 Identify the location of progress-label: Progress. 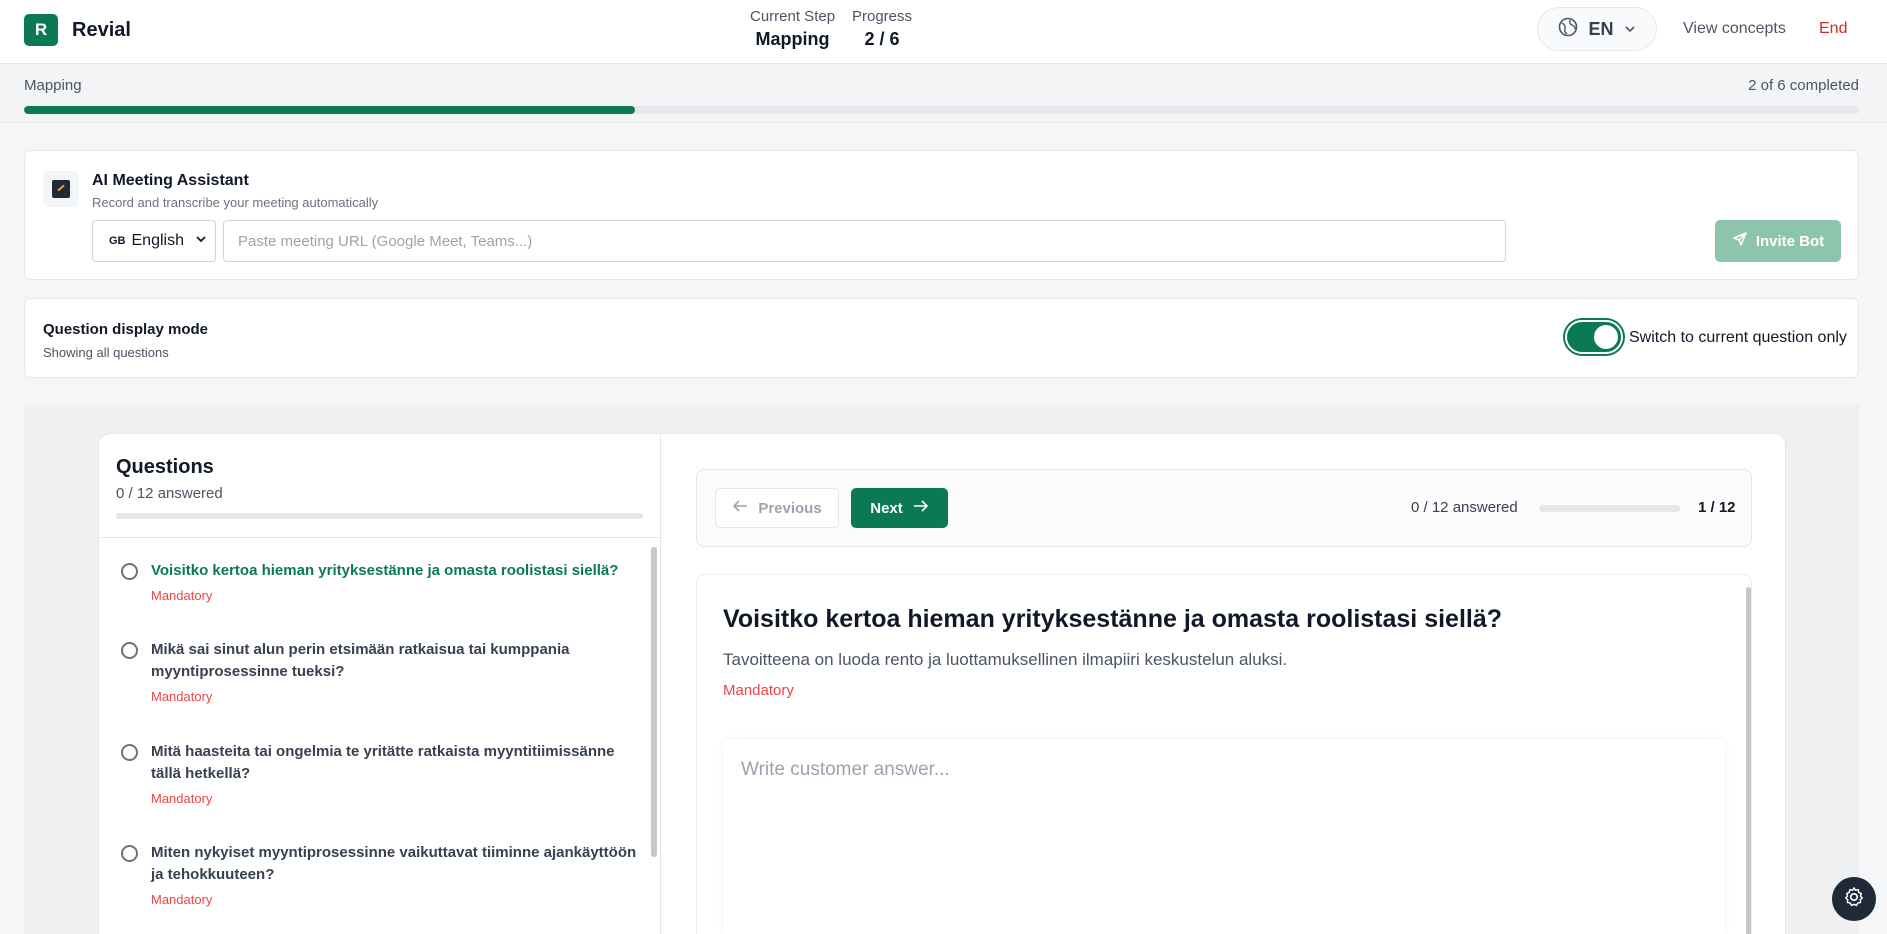
(882, 16).